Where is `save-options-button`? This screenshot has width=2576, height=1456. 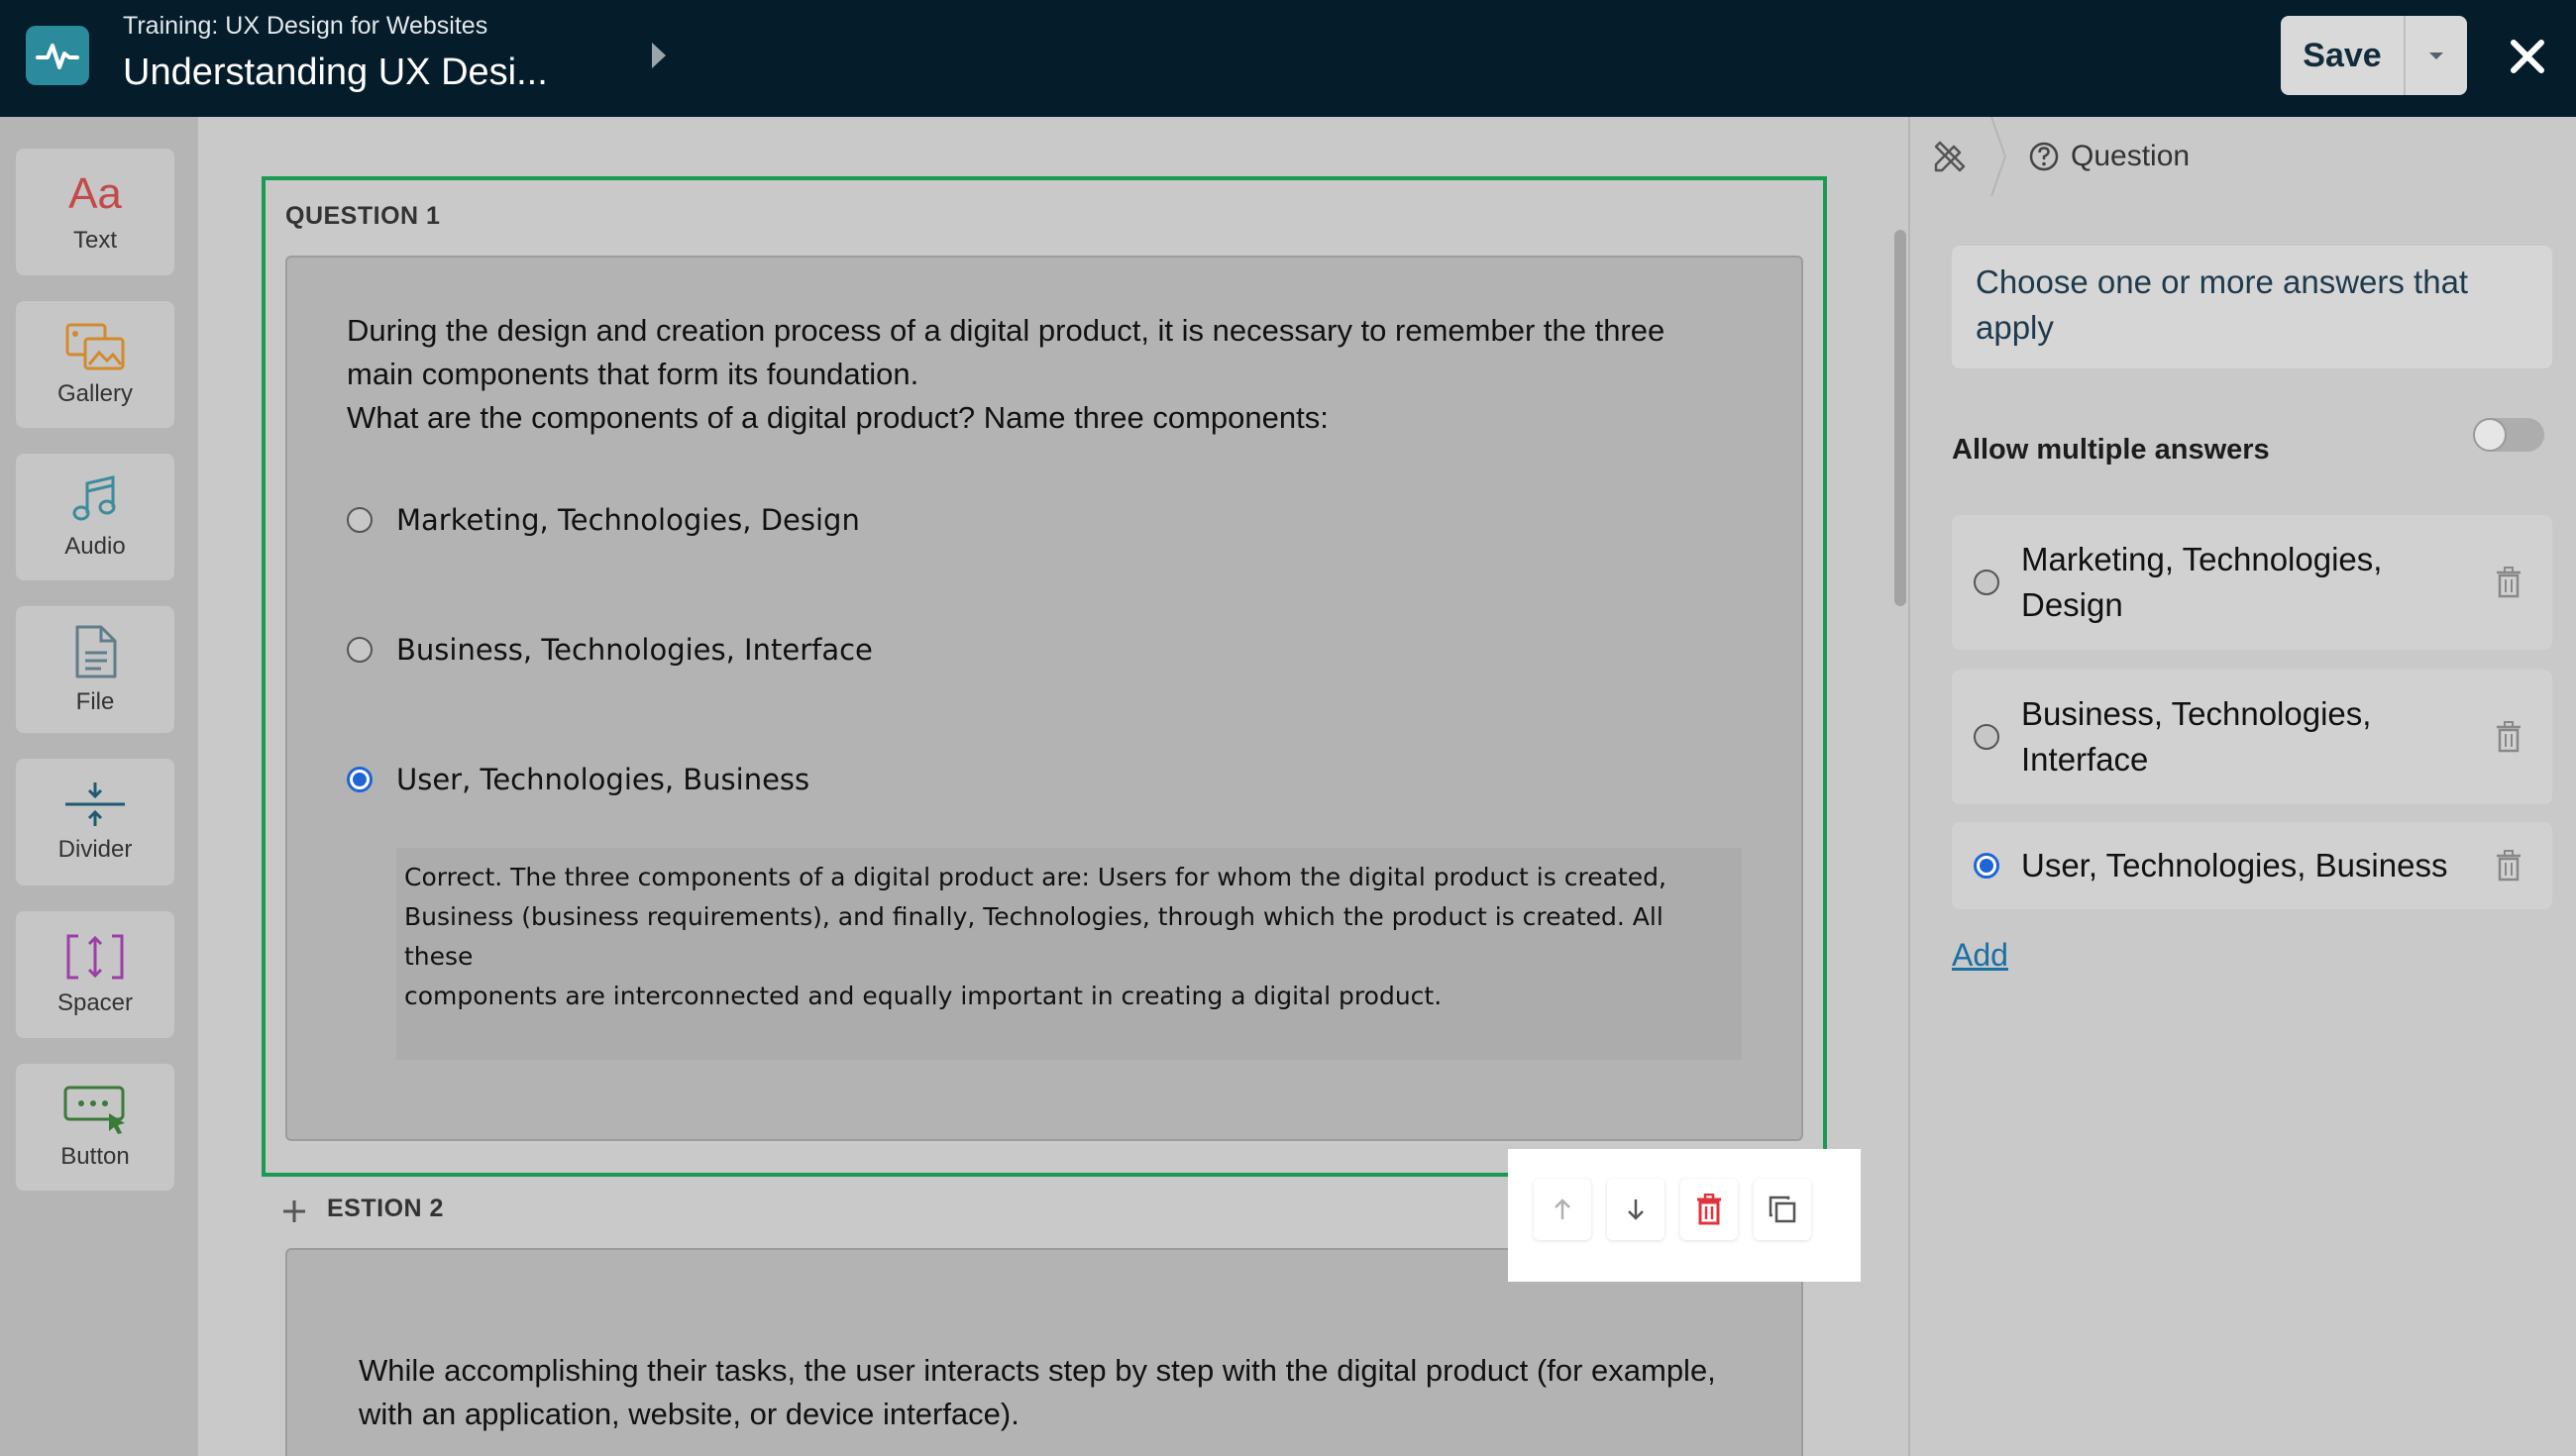 save-options-button is located at coordinates (2437, 55).